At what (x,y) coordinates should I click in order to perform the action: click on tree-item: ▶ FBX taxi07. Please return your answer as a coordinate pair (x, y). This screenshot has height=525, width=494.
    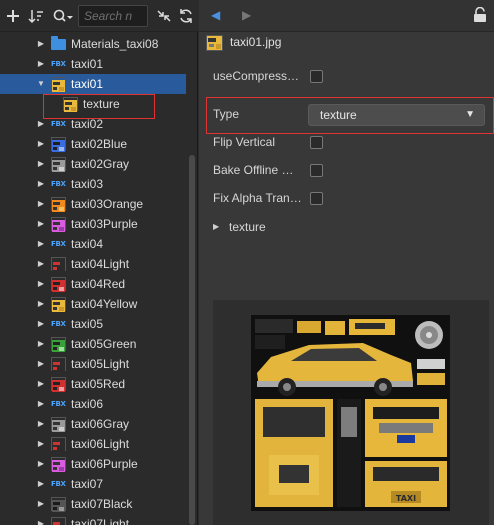
    Looking at the image, I should click on (93, 484).